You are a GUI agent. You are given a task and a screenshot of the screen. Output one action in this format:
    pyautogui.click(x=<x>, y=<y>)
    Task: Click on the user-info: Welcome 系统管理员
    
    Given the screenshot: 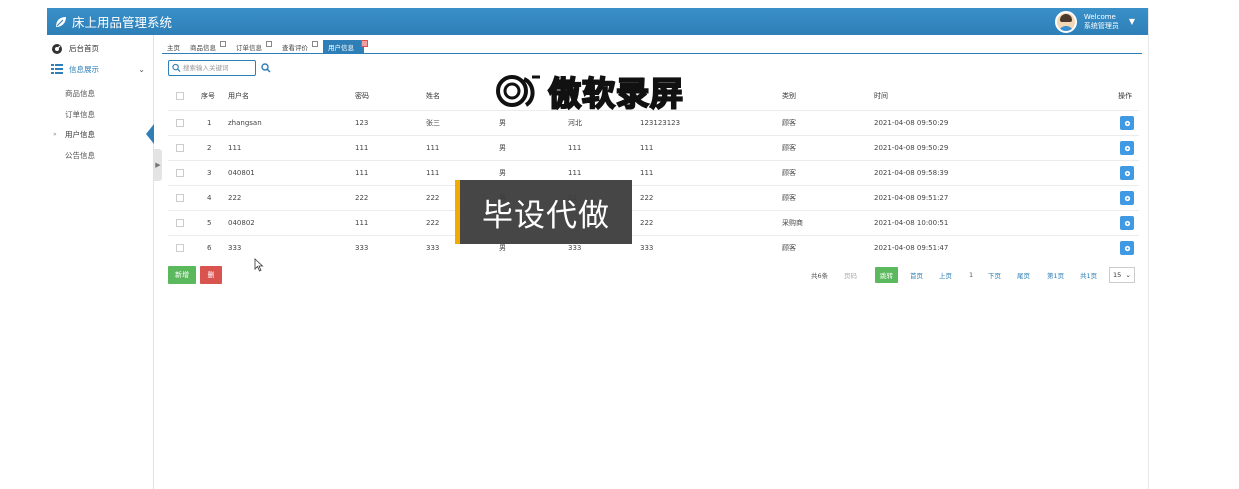 What is the action you would take?
    pyautogui.click(x=1101, y=22)
    